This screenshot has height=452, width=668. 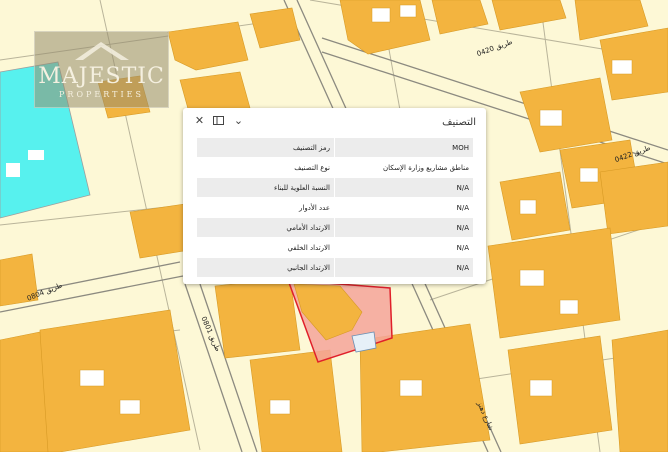 What do you see at coordinates (101, 94) in the screenshot?
I see `logo-subtitle: PROPERTIES` at bounding box center [101, 94].